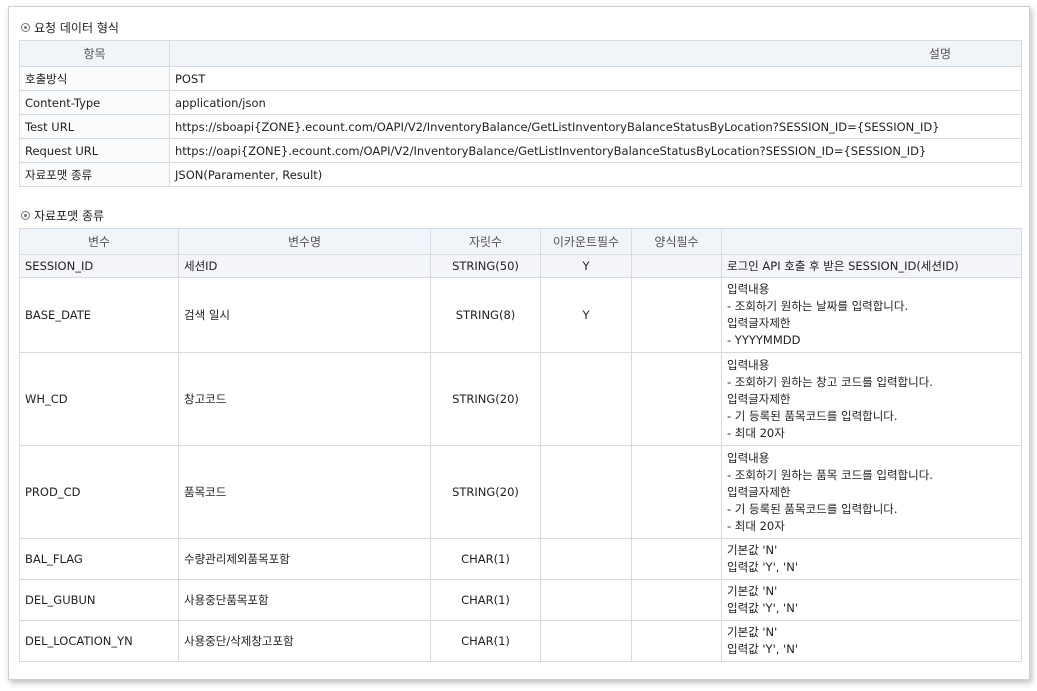 The width and height of the screenshot is (1037, 691). What do you see at coordinates (99, 559) in the screenshot?
I see `variable-cell: BAL_FLAG` at bounding box center [99, 559].